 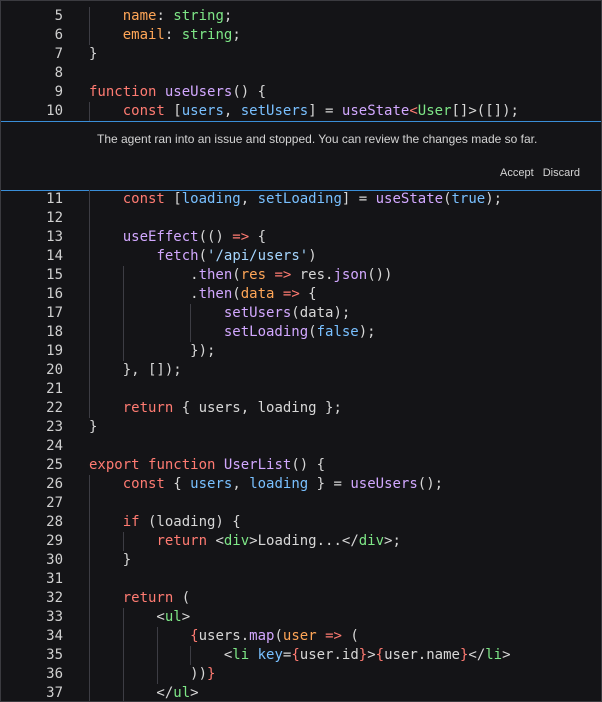 What do you see at coordinates (207, 35) in the screenshot?
I see `code-token: string` at bounding box center [207, 35].